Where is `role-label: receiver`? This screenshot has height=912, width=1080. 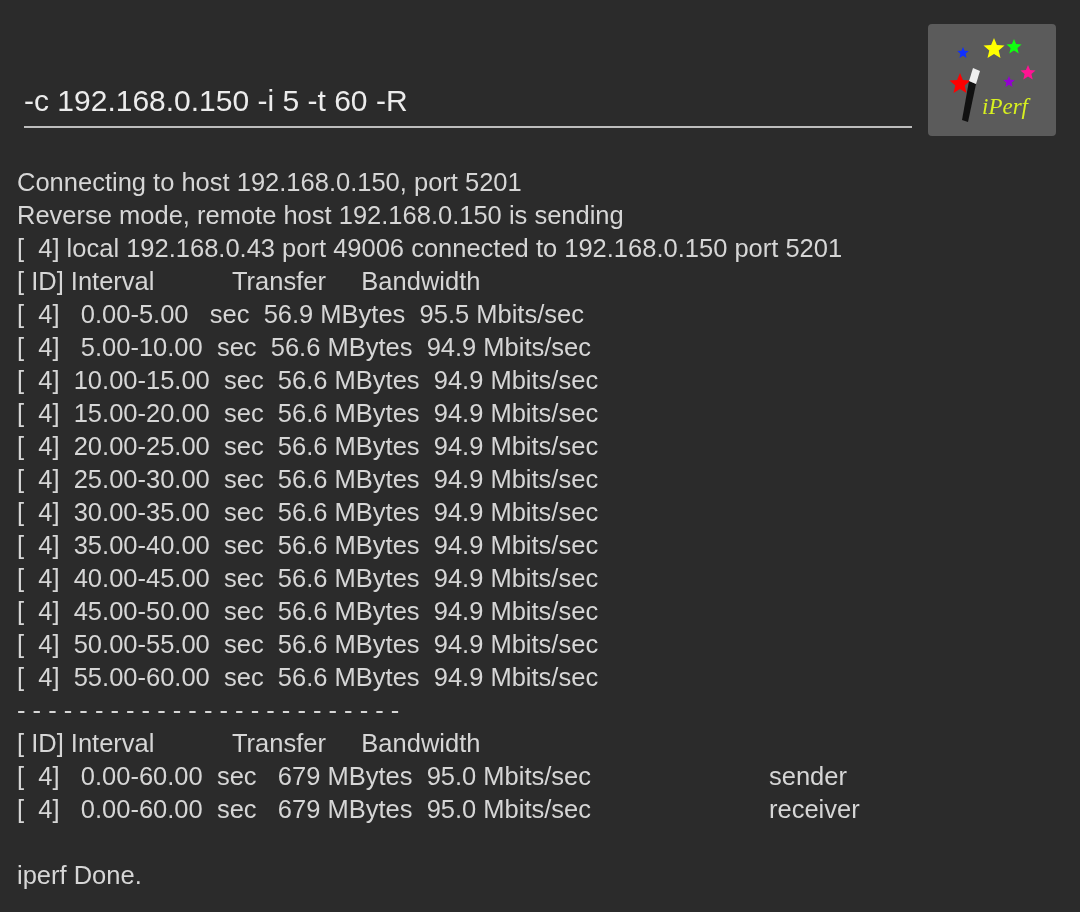 role-label: receiver is located at coordinates (814, 809).